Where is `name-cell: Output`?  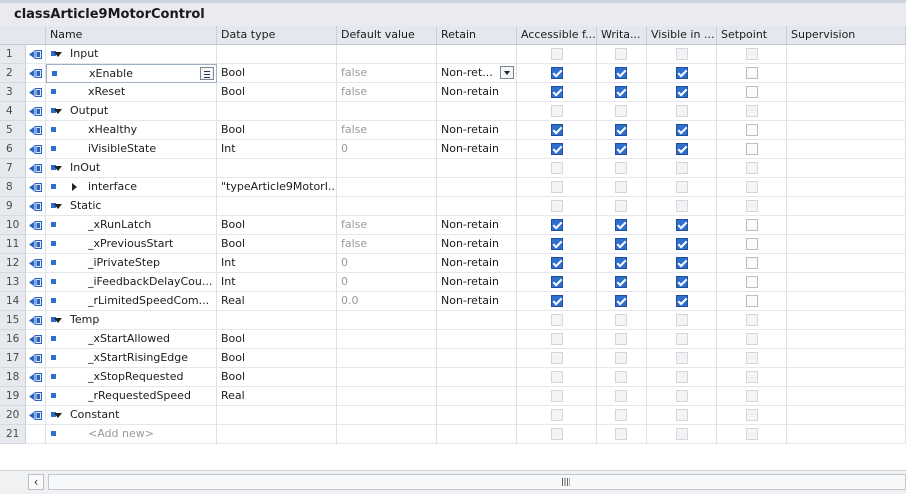
name-cell: Output is located at coordinates (131, 111).